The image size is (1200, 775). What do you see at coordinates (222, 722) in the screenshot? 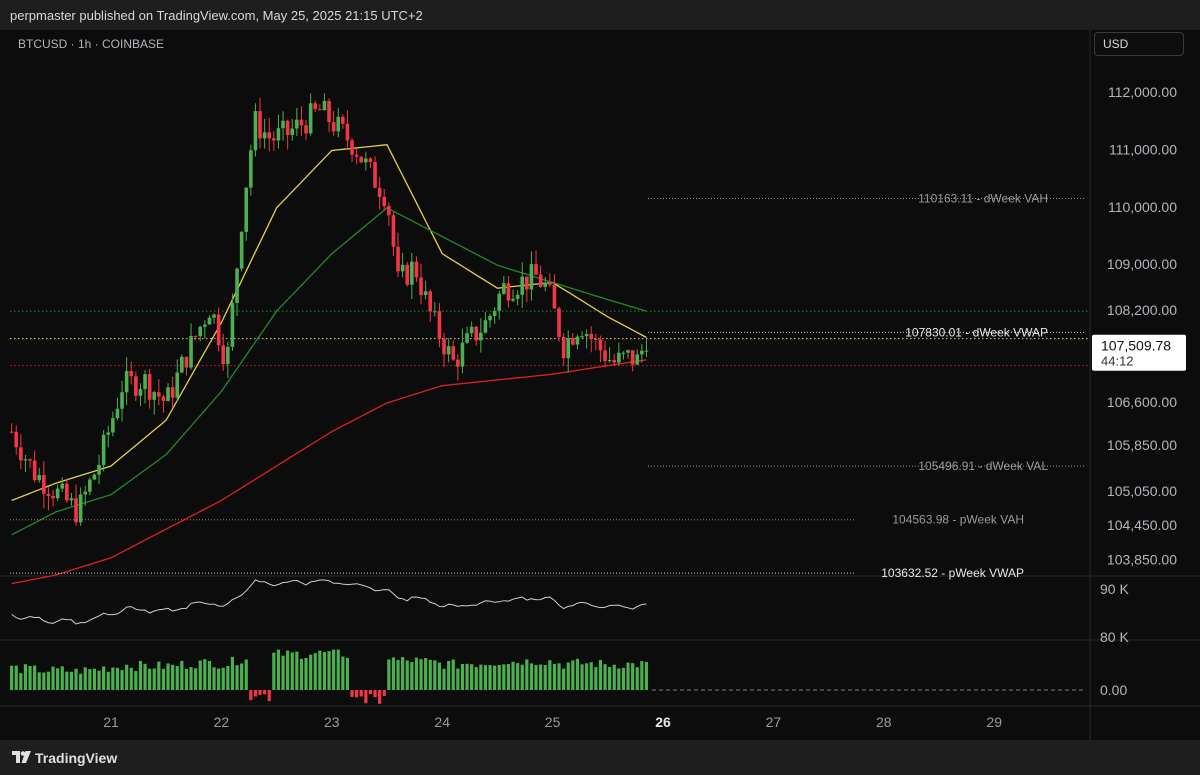
I see `time-tick-label: 22` at bounding box center [222, 722].